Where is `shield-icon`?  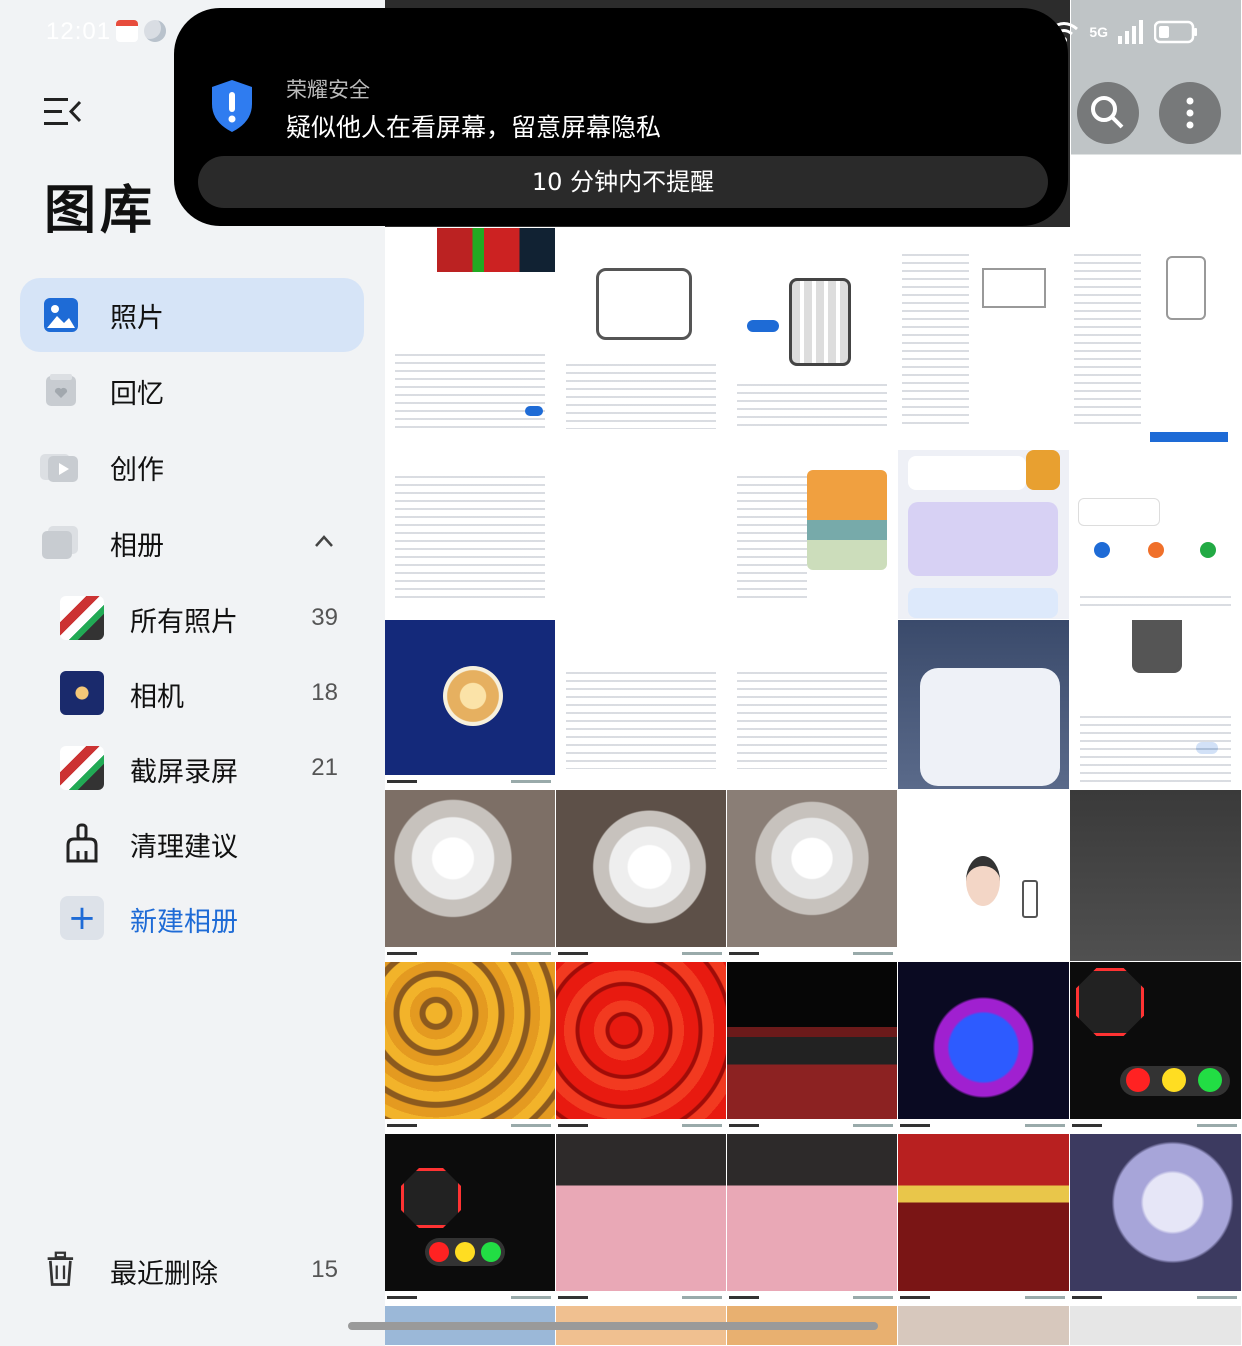
shield-icon is located at coordinates (232, 106).